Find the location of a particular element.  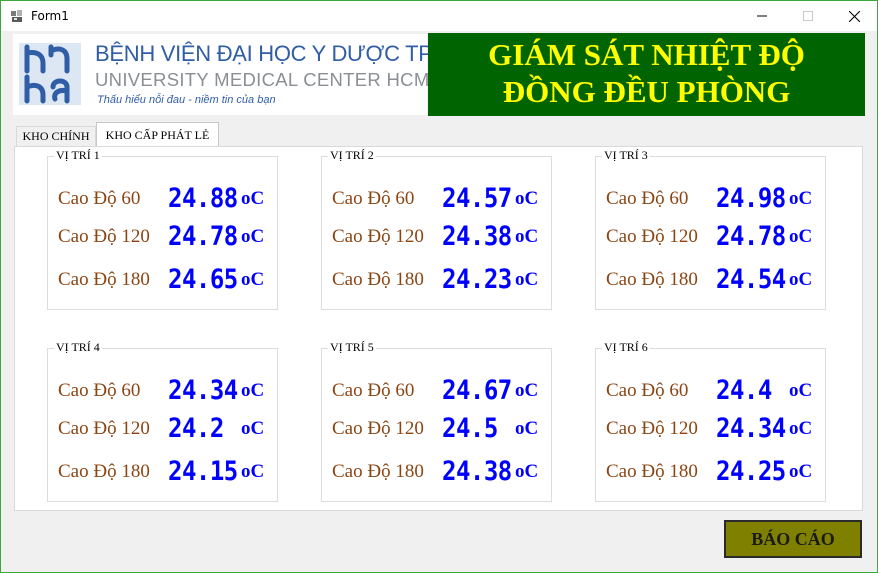

position-title: VỊ TRÍ 2 is located at coordinates (352, 155).